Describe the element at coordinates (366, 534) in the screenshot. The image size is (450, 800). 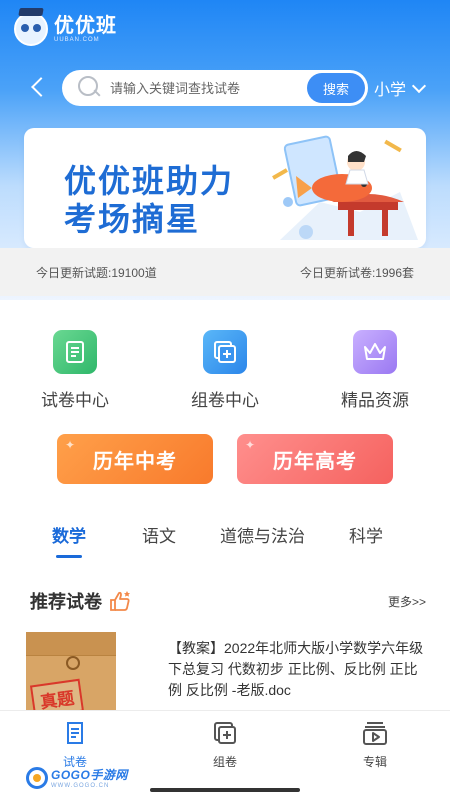
I see `tab-science: 科学` at that location.